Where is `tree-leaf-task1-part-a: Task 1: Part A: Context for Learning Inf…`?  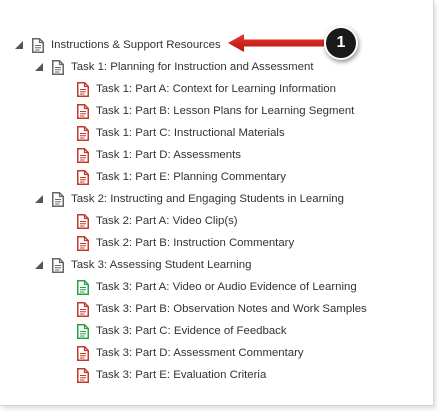 tree-leaf-task1-part-a: Task 1: Part A: Context for Learning Inf… is located at coordinates (206, 89).